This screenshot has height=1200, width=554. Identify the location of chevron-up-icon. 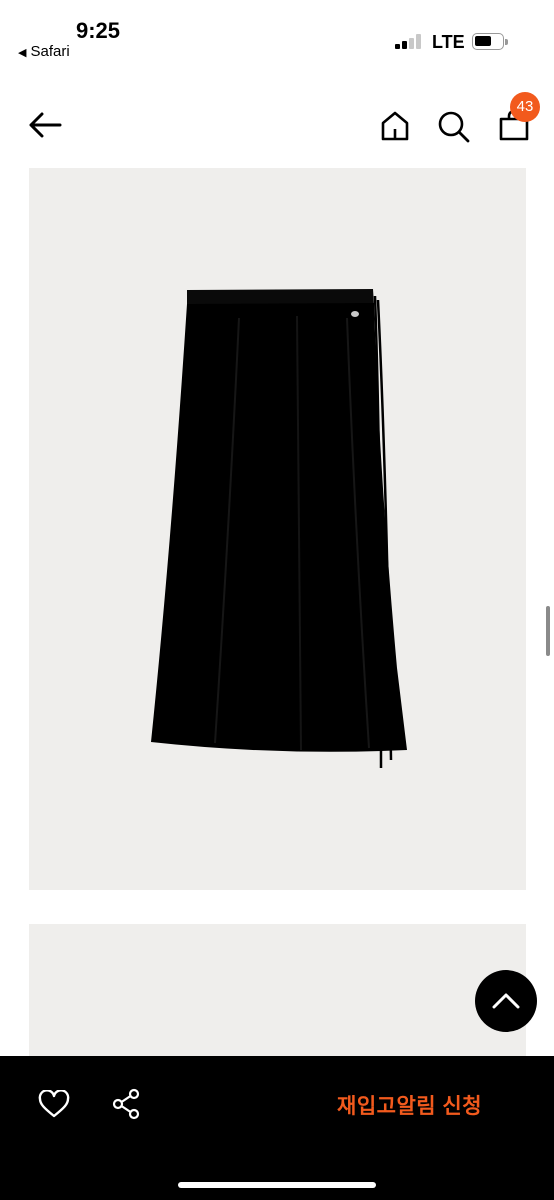
(506, 1001).